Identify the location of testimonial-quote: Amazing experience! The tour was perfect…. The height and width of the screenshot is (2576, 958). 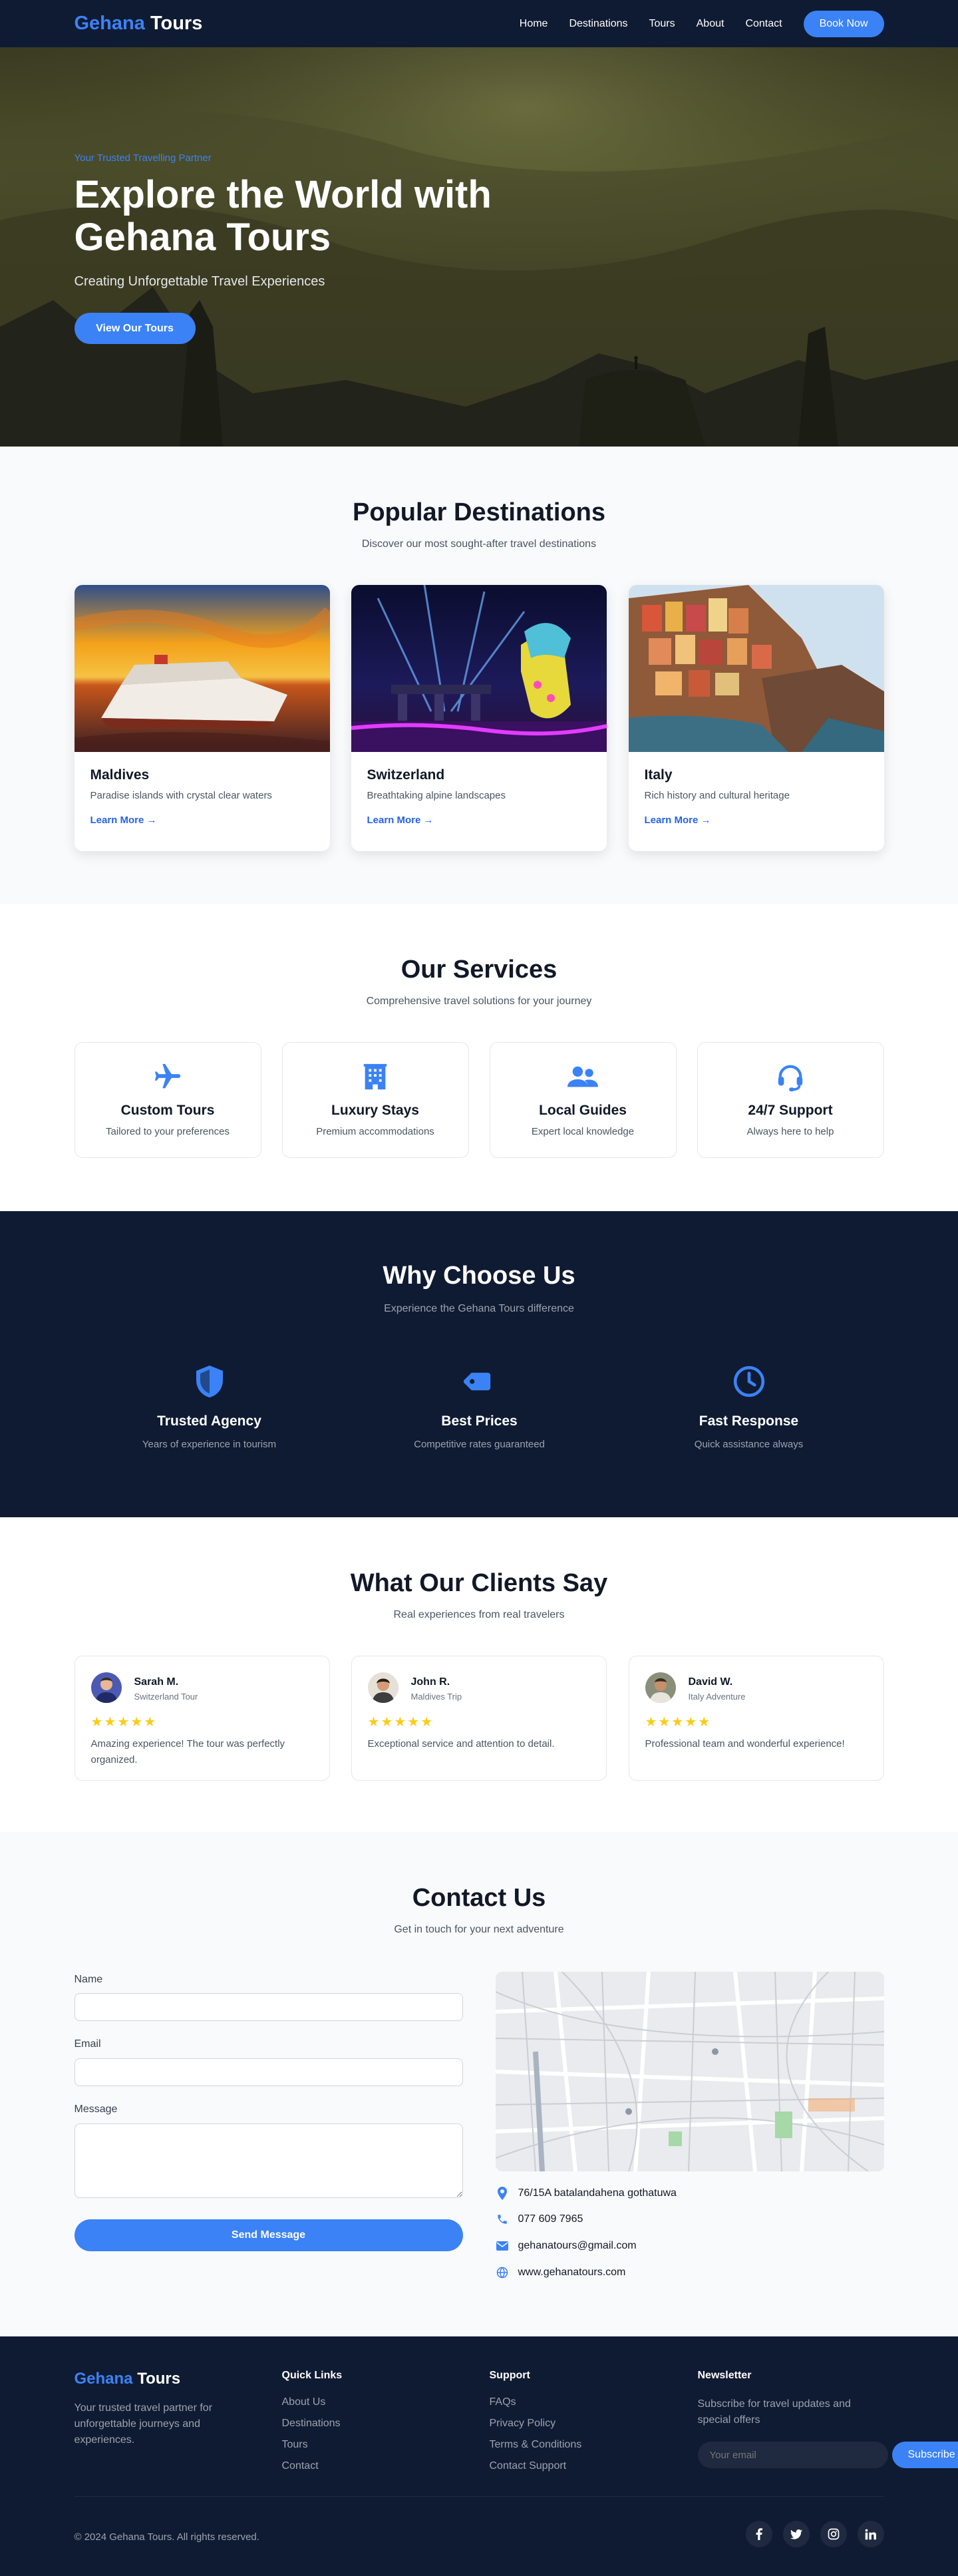
(187, 1752).